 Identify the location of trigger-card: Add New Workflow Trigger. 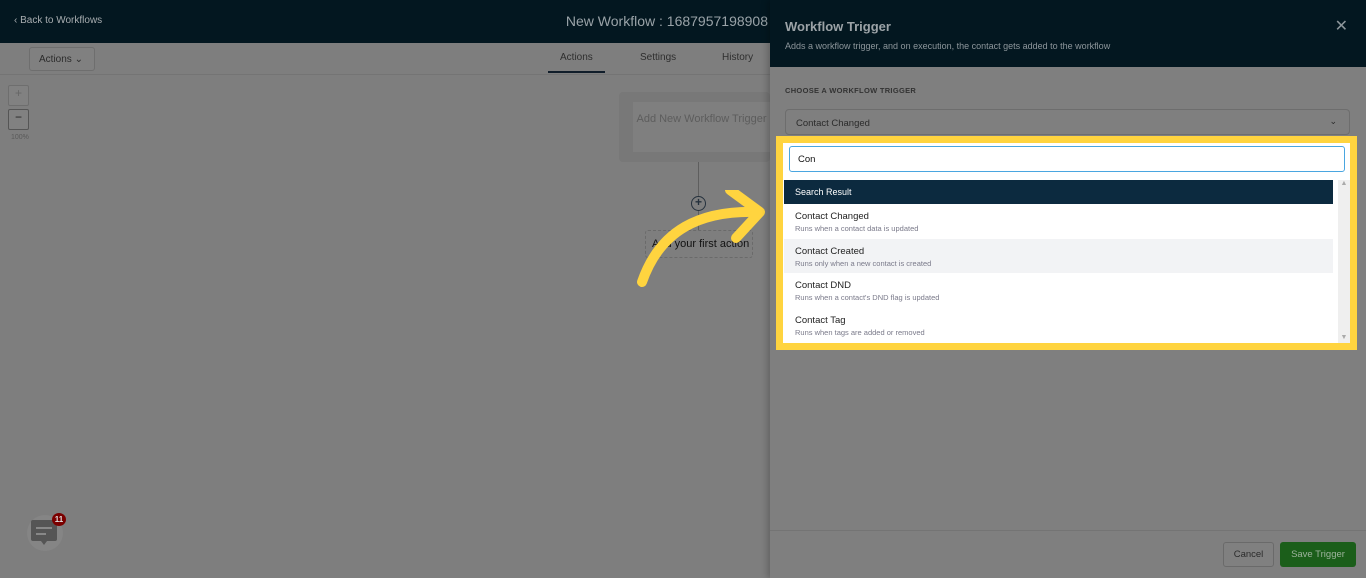
(694, 127).